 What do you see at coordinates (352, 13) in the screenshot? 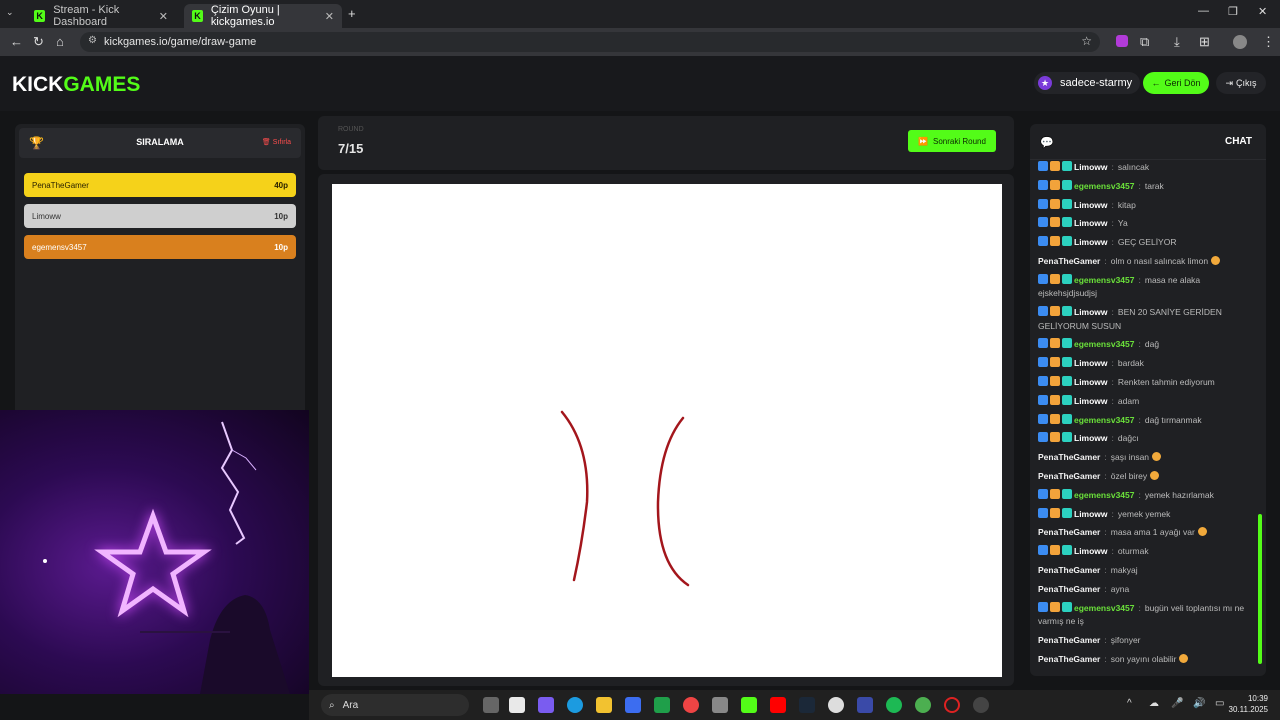
I see `new-tab-icon: +` at bounding box center [352, 13].